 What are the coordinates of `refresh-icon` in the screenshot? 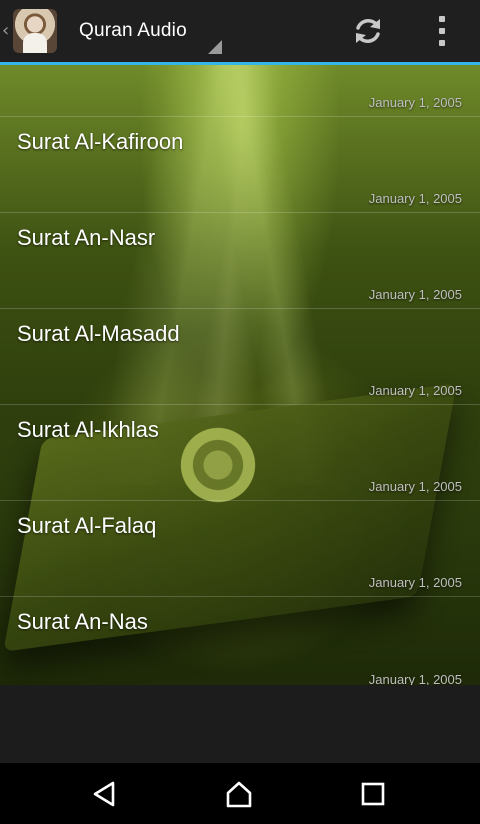 It's located at (368, 31).